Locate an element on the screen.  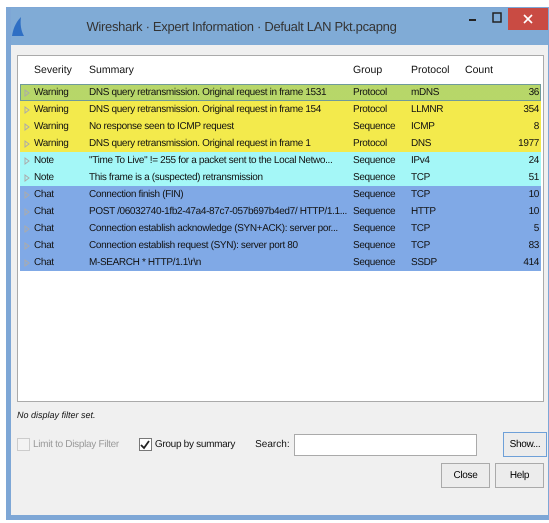
table-cell-text: SSDP is located at coordinates (424, 262).